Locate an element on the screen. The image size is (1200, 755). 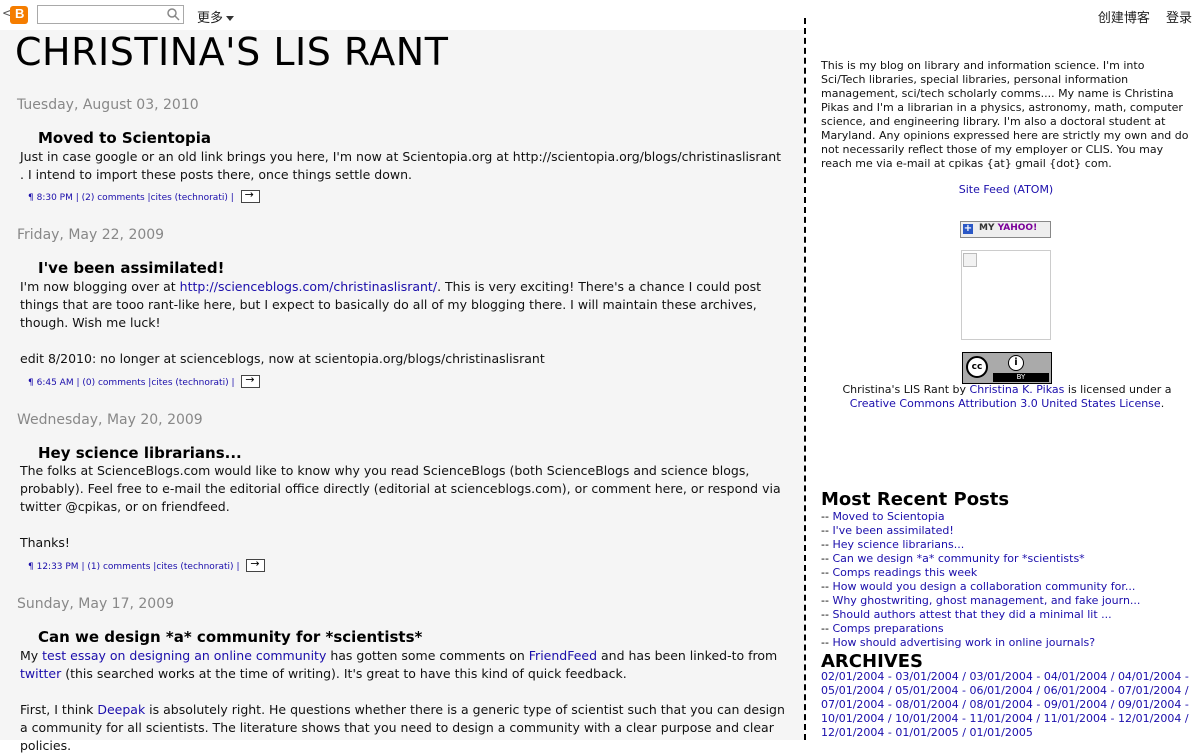
search-box is located at coordinates (110, 16).